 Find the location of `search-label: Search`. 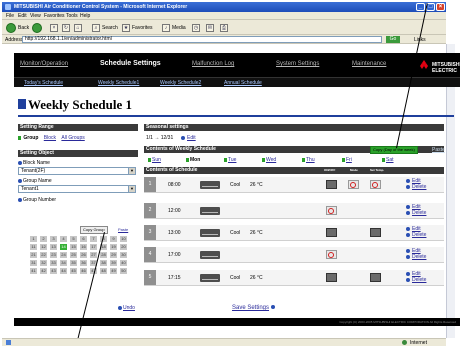

search-label: Search is located at coordinates (110, 28).